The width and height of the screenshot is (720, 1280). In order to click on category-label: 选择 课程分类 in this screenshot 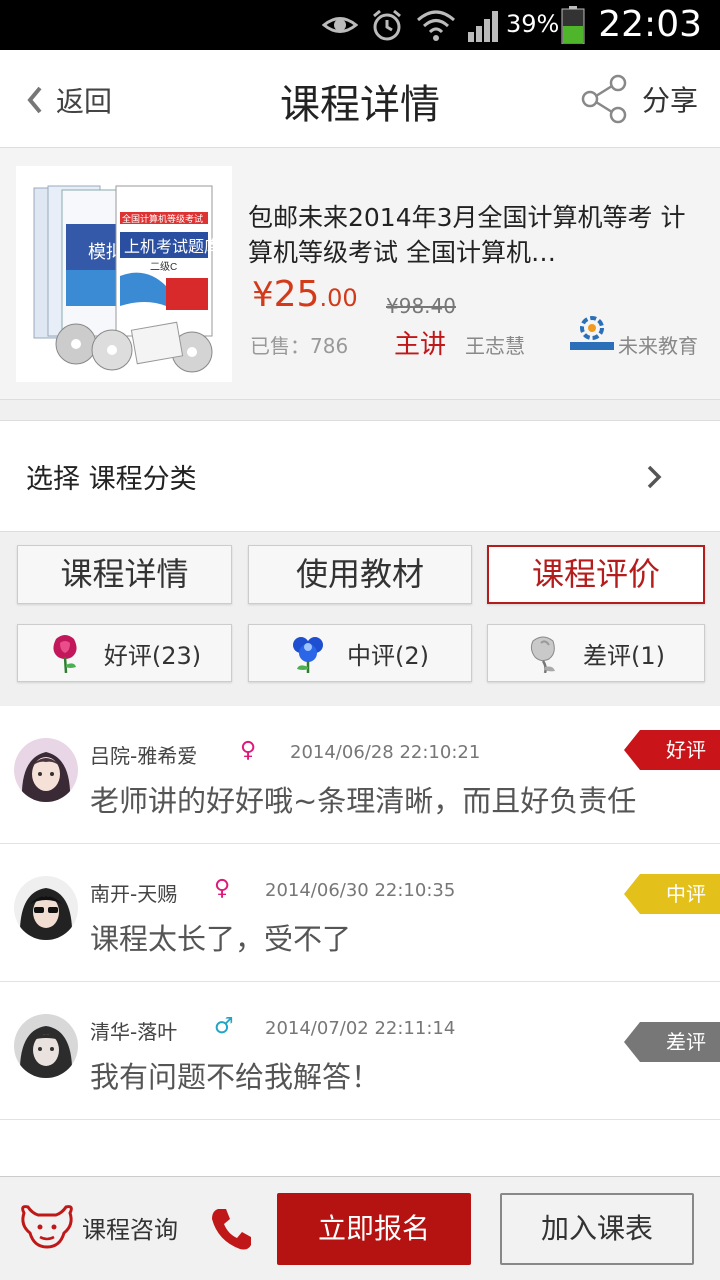, I will do `click(111, 479)`.